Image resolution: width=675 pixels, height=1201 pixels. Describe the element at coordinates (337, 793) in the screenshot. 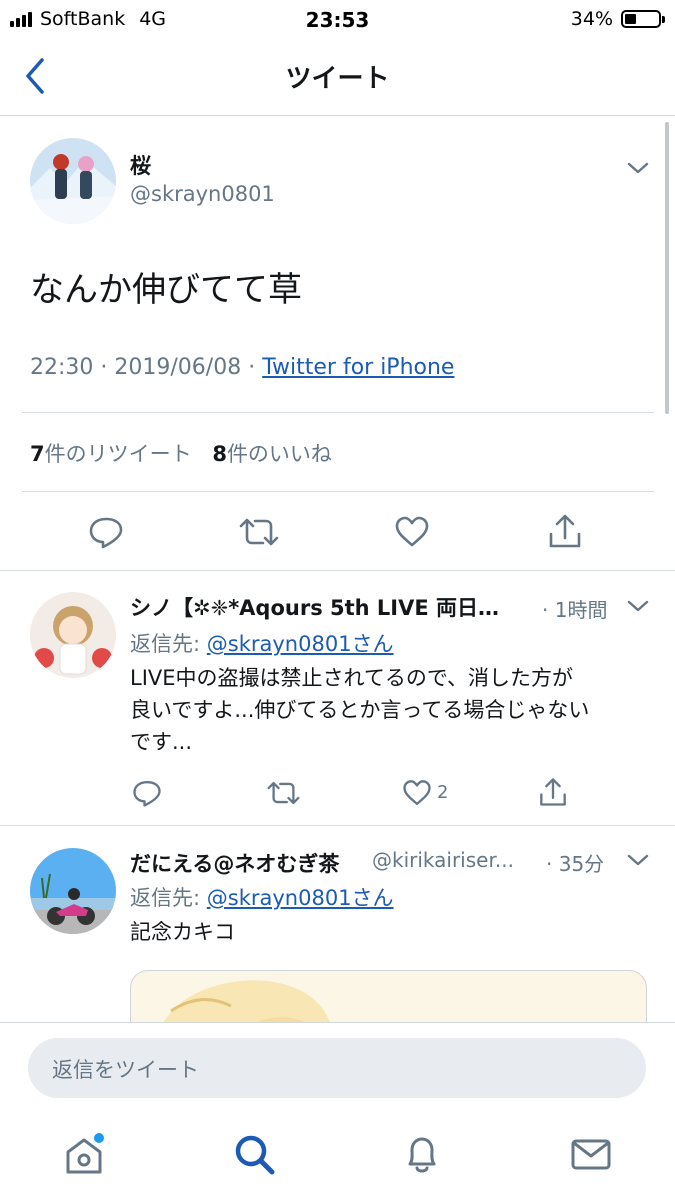

I see `reply-actions: 2` at that location.